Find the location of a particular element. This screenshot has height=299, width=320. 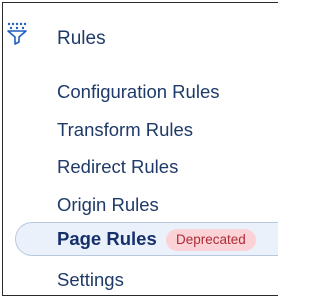

nav-item-page-rules: Page Rules Deprecated is located at coordinates (146, 239).